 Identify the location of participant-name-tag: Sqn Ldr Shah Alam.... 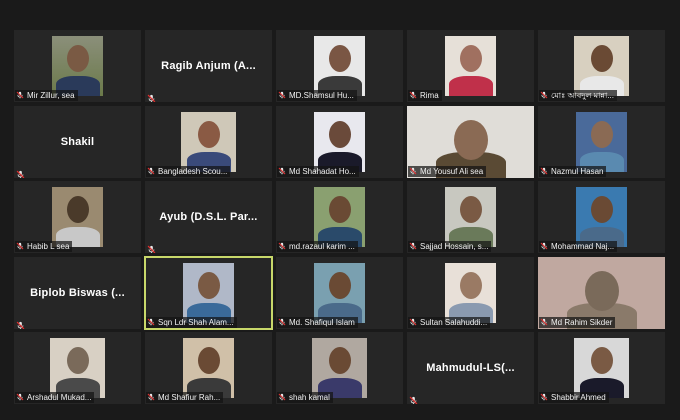
(191, 322).